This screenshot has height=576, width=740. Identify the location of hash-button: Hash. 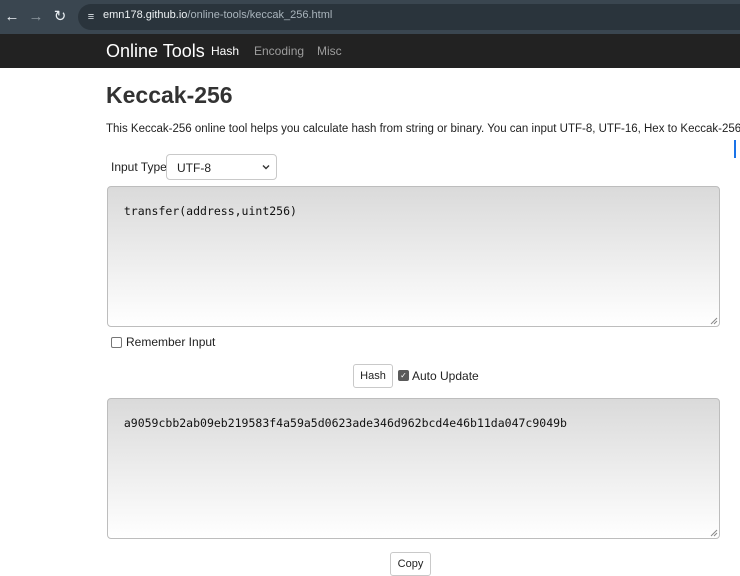
(373, 376).